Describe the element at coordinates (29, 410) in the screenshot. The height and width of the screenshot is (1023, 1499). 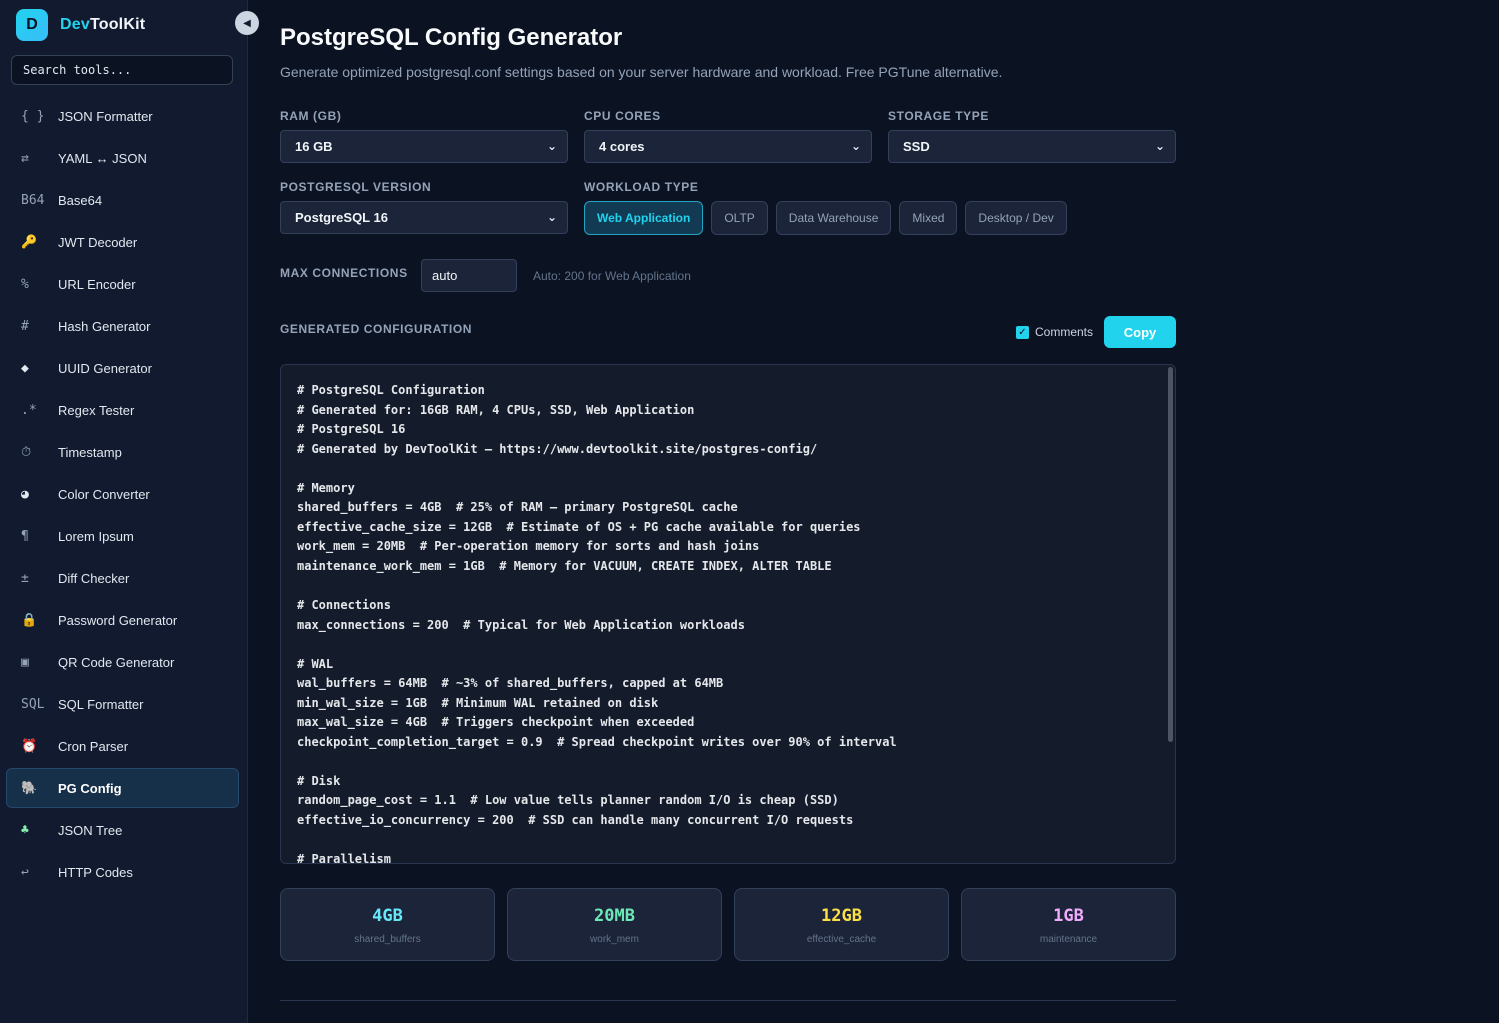
I see `regex-icon: .*` at that location.